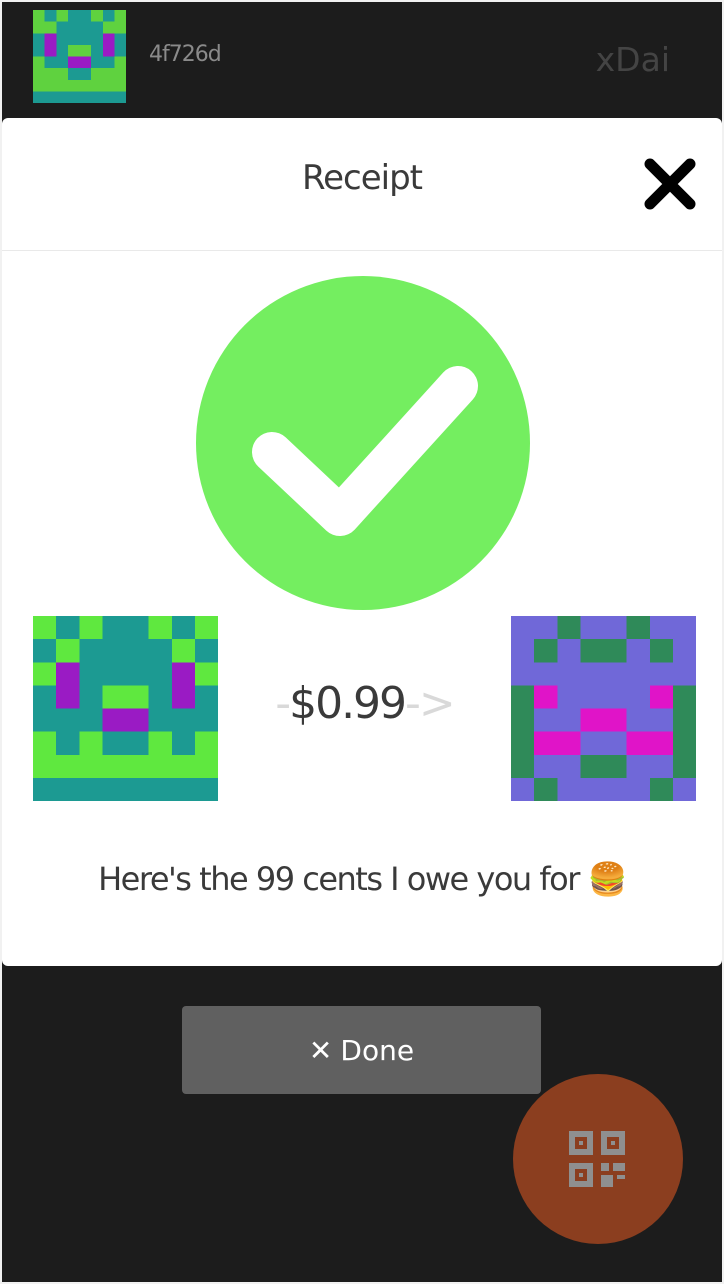  Describe the element at coordinates (362, 178) in the screenshot. I see `modal-title: Receipt` at that location.